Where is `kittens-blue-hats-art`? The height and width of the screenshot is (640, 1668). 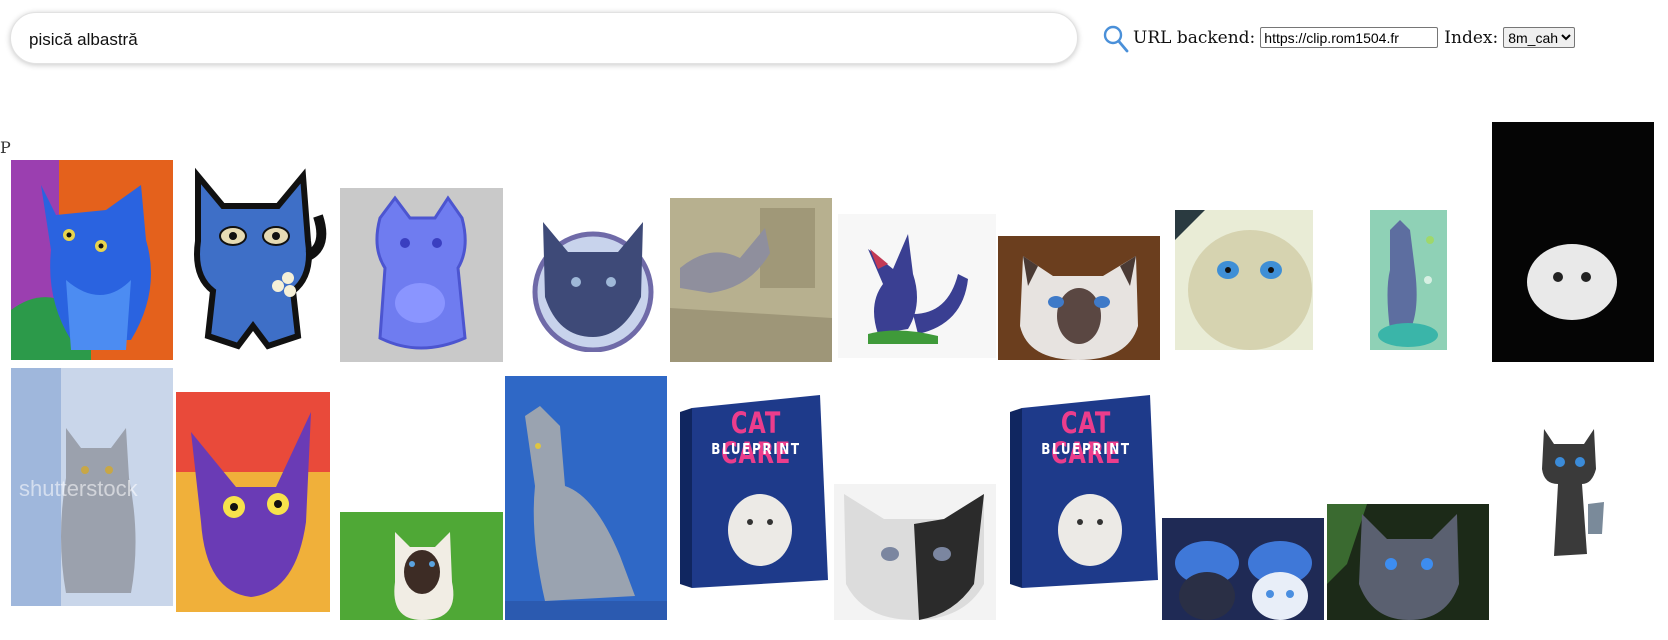
kittens-blue-hats-art is located at coordinates (1243, 569).